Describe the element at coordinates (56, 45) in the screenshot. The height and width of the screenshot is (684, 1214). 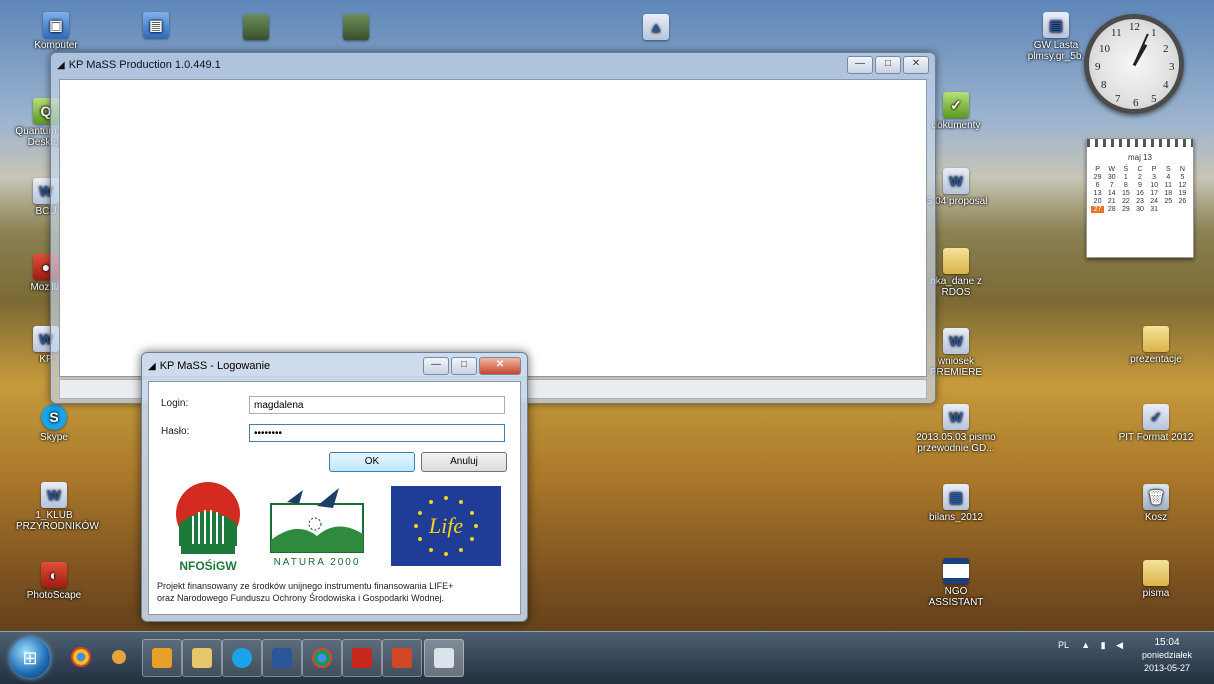
I see `desktop-icon-label: Komputer` at that location.